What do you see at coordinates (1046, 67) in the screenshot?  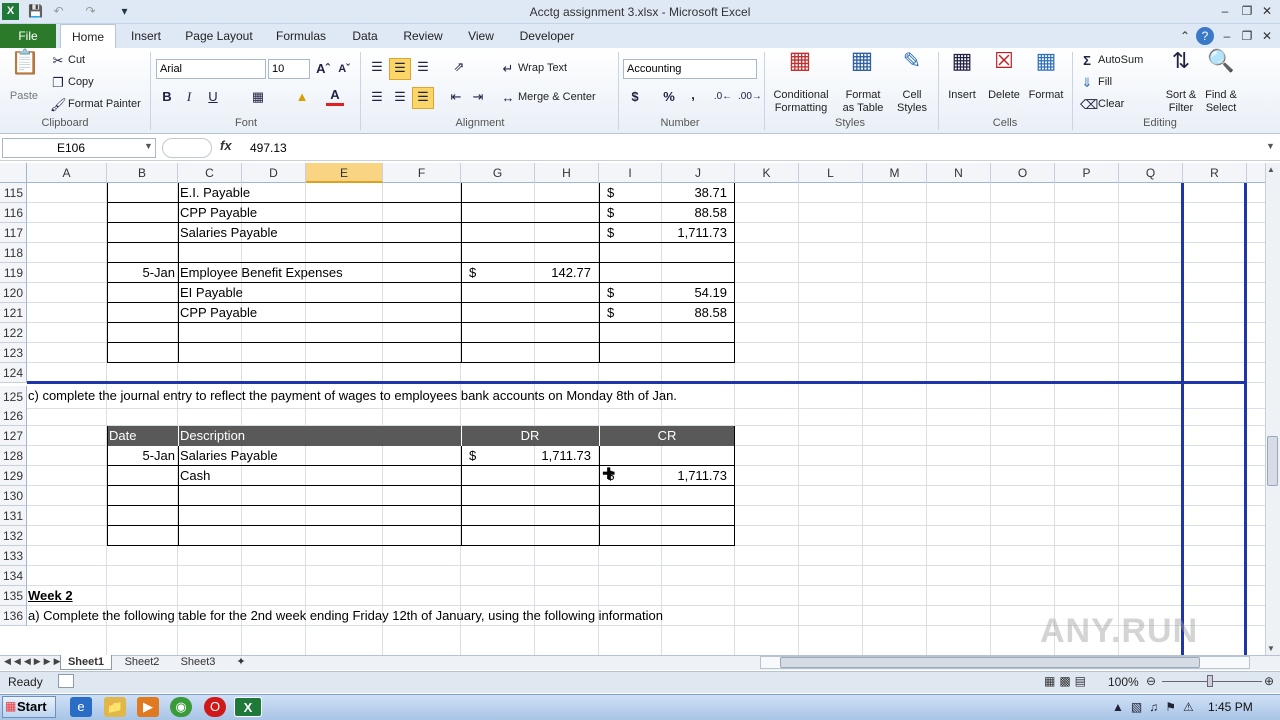 I see `format-cells-icon: ▦` at bounding box center [1046, 67].